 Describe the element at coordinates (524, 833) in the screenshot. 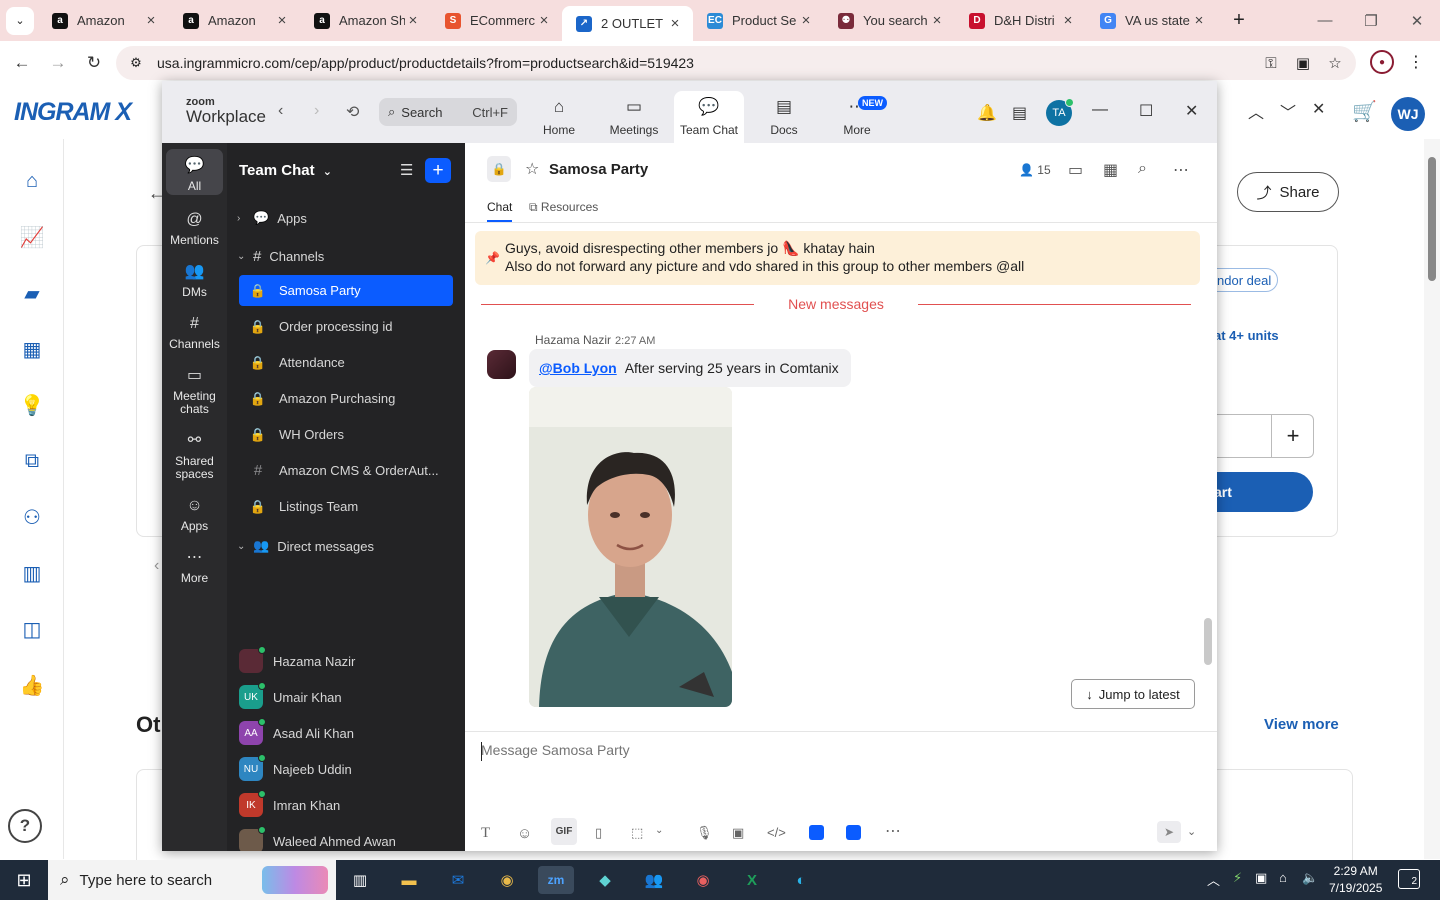

I see `emoji-icon: ☺` at that location.